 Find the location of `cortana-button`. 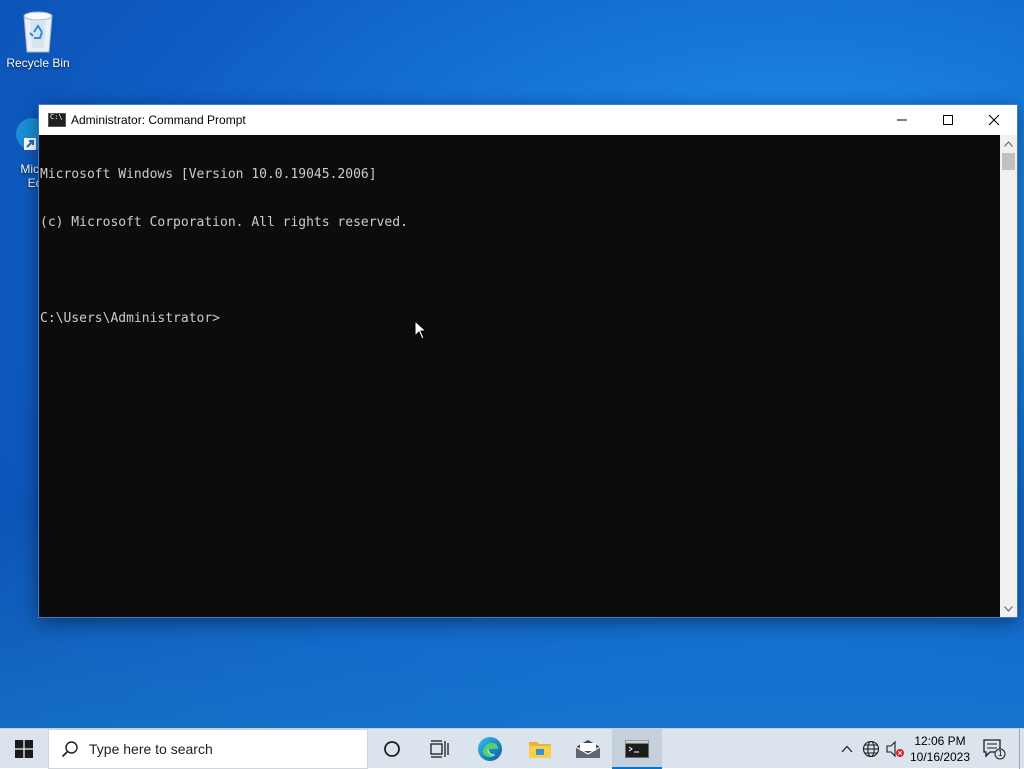

cortana-button is located at coordinates (392, 749).